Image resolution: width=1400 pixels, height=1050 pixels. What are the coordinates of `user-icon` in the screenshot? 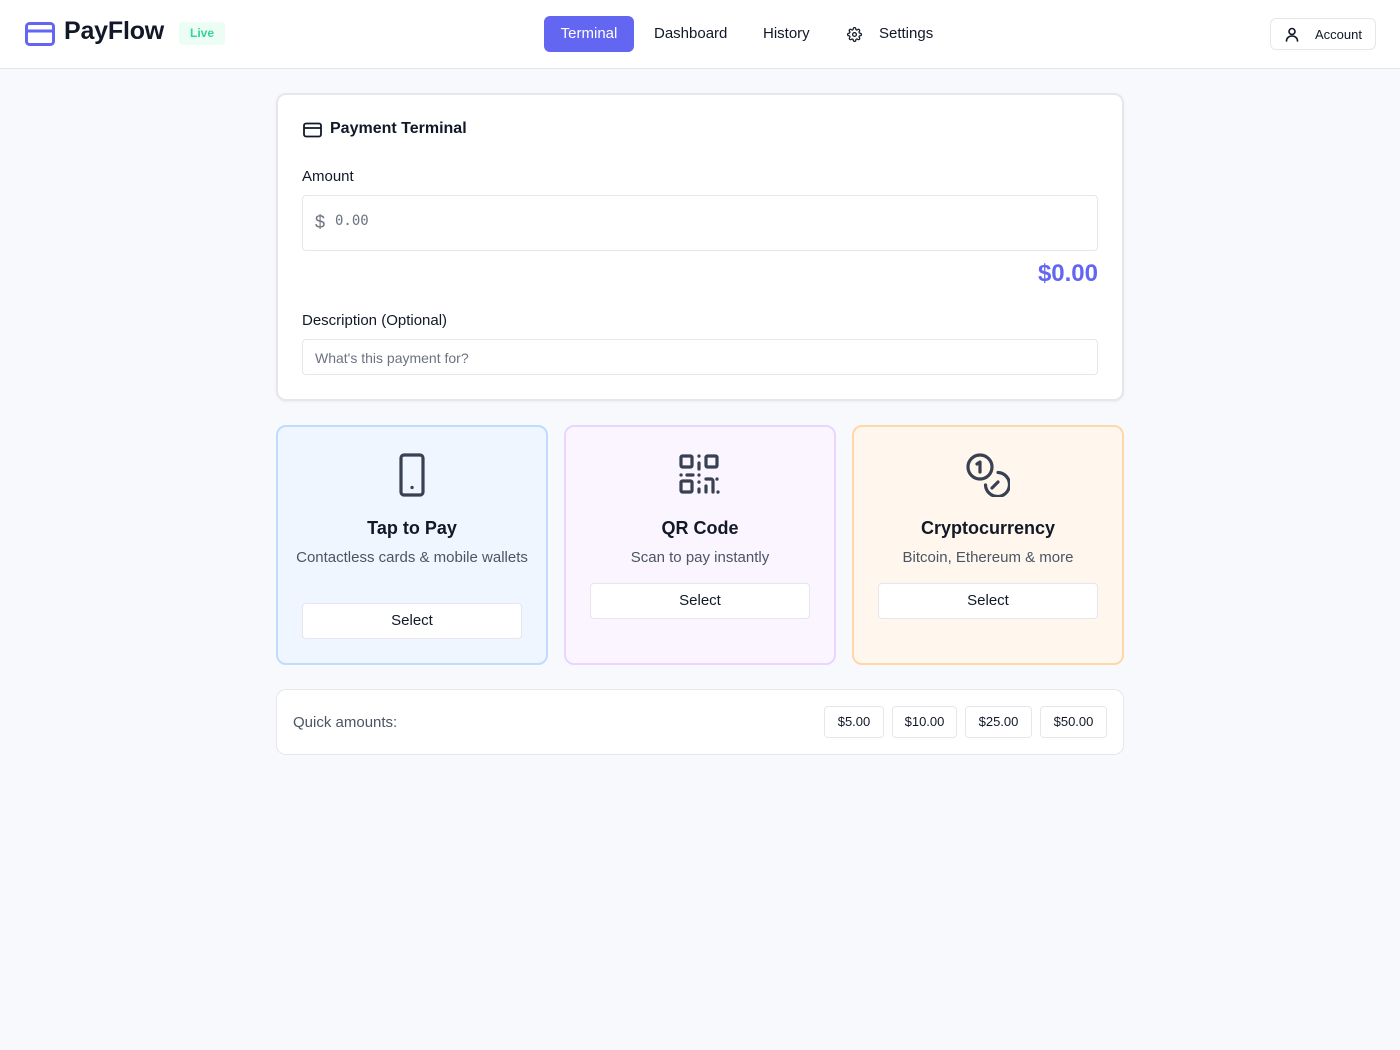 It's located at (1292, 34).